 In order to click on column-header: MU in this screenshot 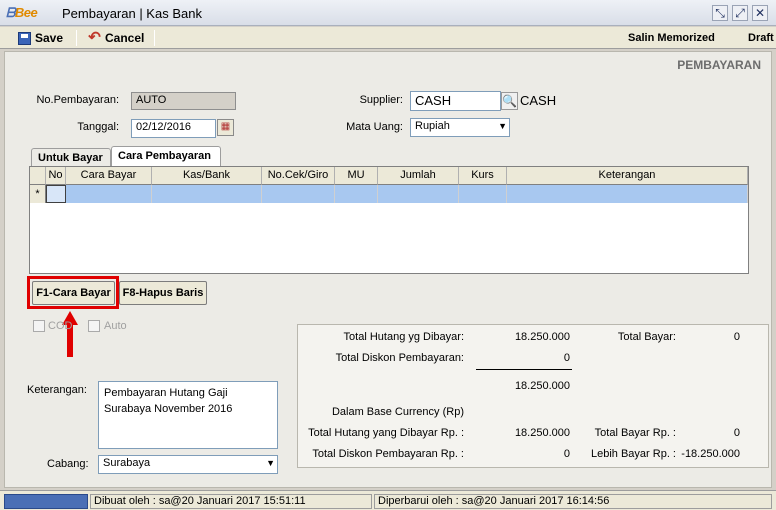, I will do `click(356, 176)`.